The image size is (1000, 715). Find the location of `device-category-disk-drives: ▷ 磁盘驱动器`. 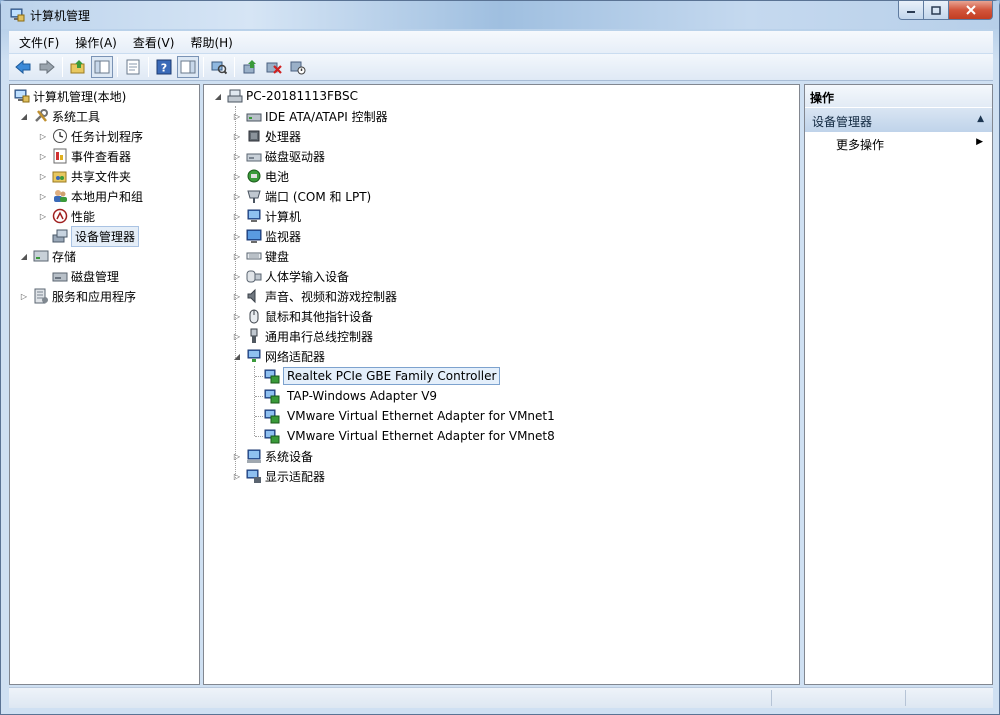

device-category-disk-drives: ▷ 磁盘驱动器 is located at coordinates (278, 156).